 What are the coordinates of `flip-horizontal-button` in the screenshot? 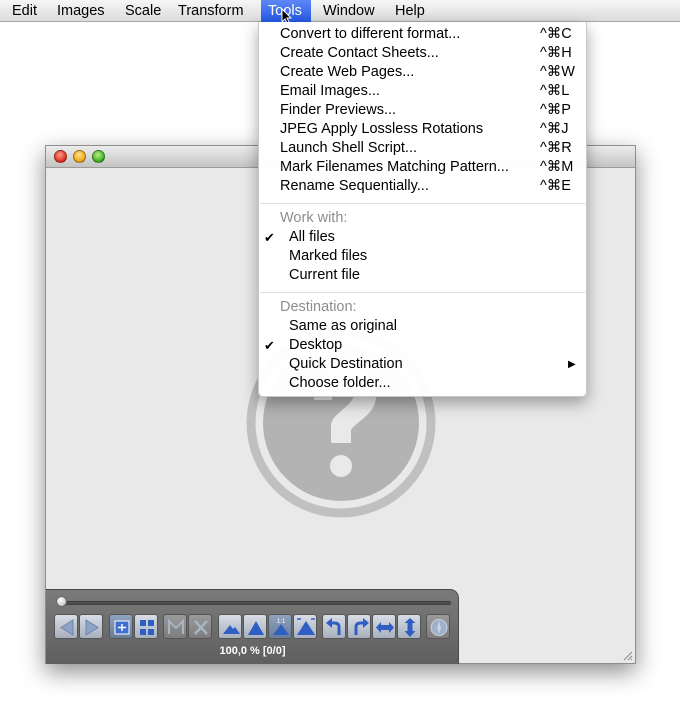 It's located at (384, 626).